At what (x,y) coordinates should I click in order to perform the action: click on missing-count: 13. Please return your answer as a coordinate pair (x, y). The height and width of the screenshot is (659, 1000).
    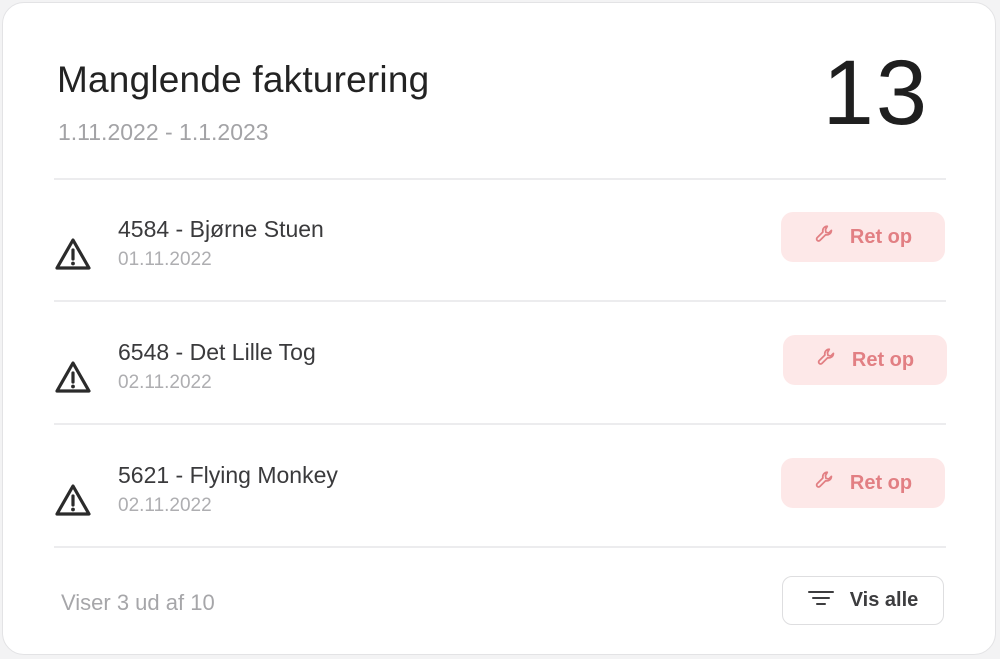
    Looking at the image, I should click on (875, 93).